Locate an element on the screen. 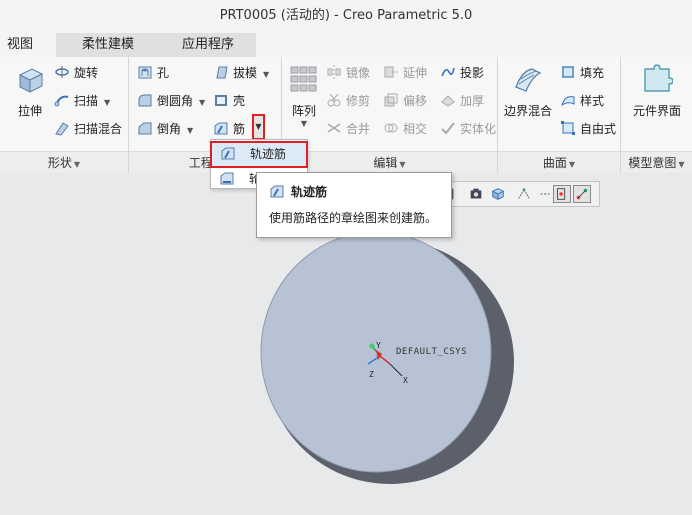 This screenshot has width=692, height=515. pattern-label: 阵列 is located at coordinates (303, 111).